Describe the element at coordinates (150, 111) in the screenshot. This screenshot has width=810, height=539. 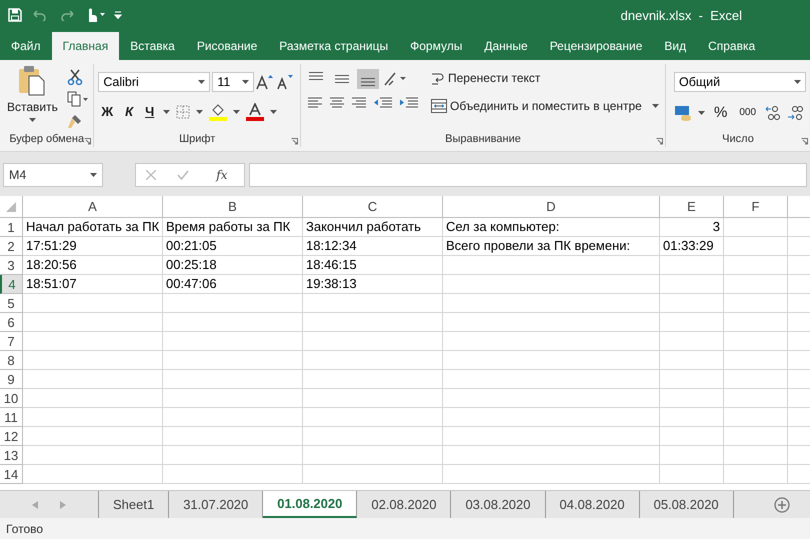
I see `underline-button: Ч` at that location.